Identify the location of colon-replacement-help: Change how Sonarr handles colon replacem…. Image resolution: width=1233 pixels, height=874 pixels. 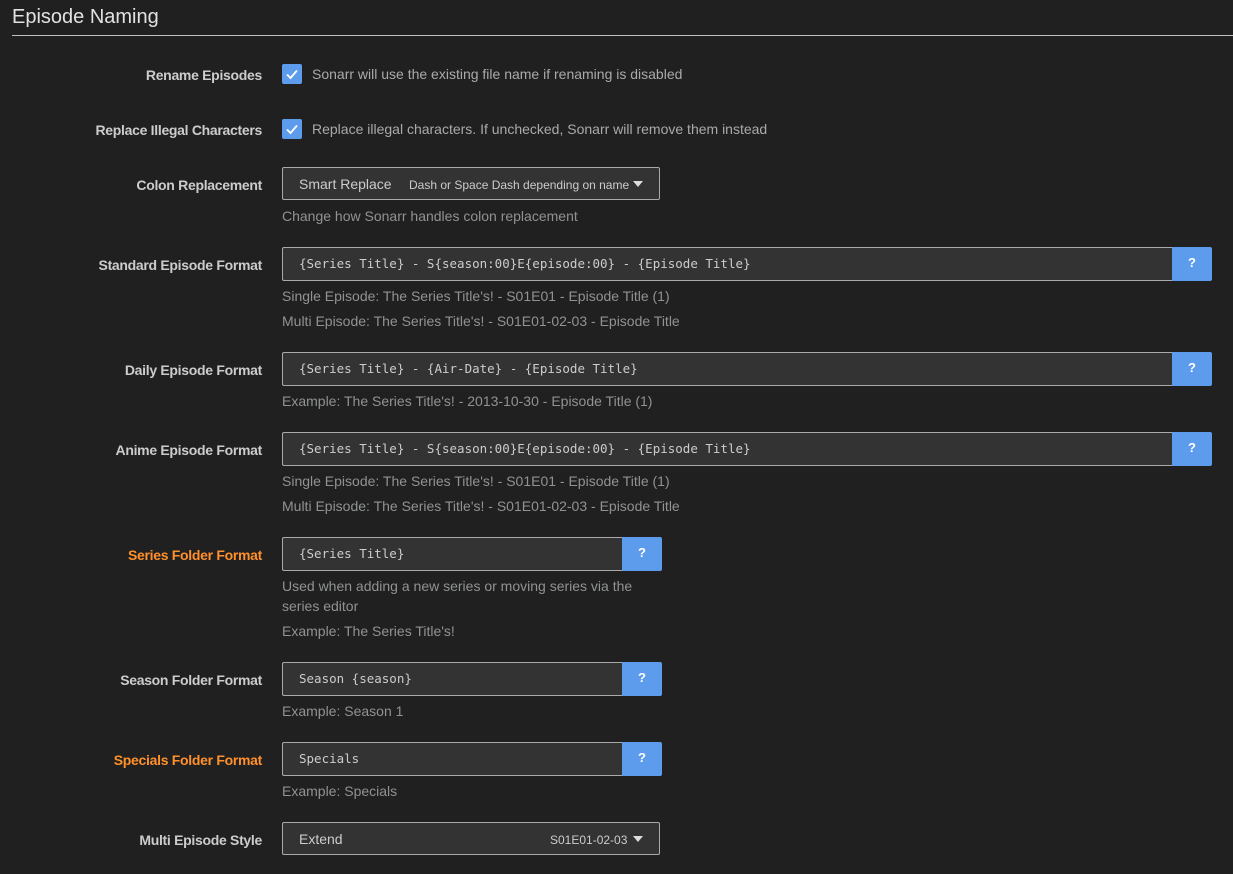
(430, 216).